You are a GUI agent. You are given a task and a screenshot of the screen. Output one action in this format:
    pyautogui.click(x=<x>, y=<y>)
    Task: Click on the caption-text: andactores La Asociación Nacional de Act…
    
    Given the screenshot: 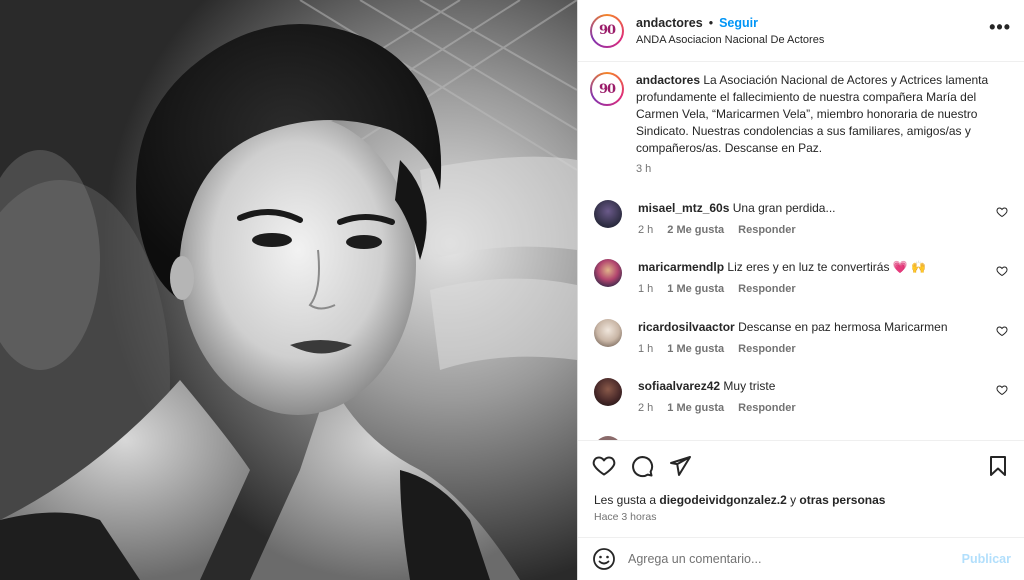 What is the action you would take?
    pyautogui.click(x=825, y=114)
    